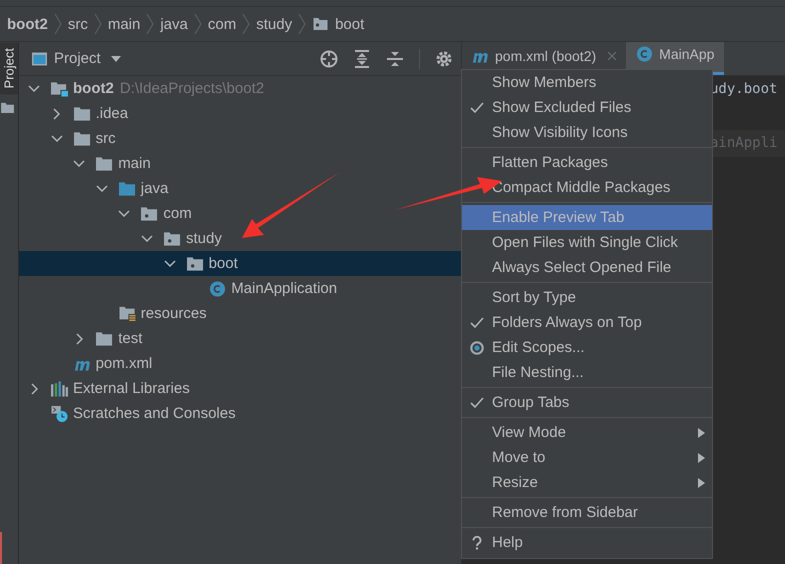 This screenshot has height=564, width=785. Describe the element at coordinates (93, 88) in the screenshot. I see `tree-item-label: boot2` at that location.